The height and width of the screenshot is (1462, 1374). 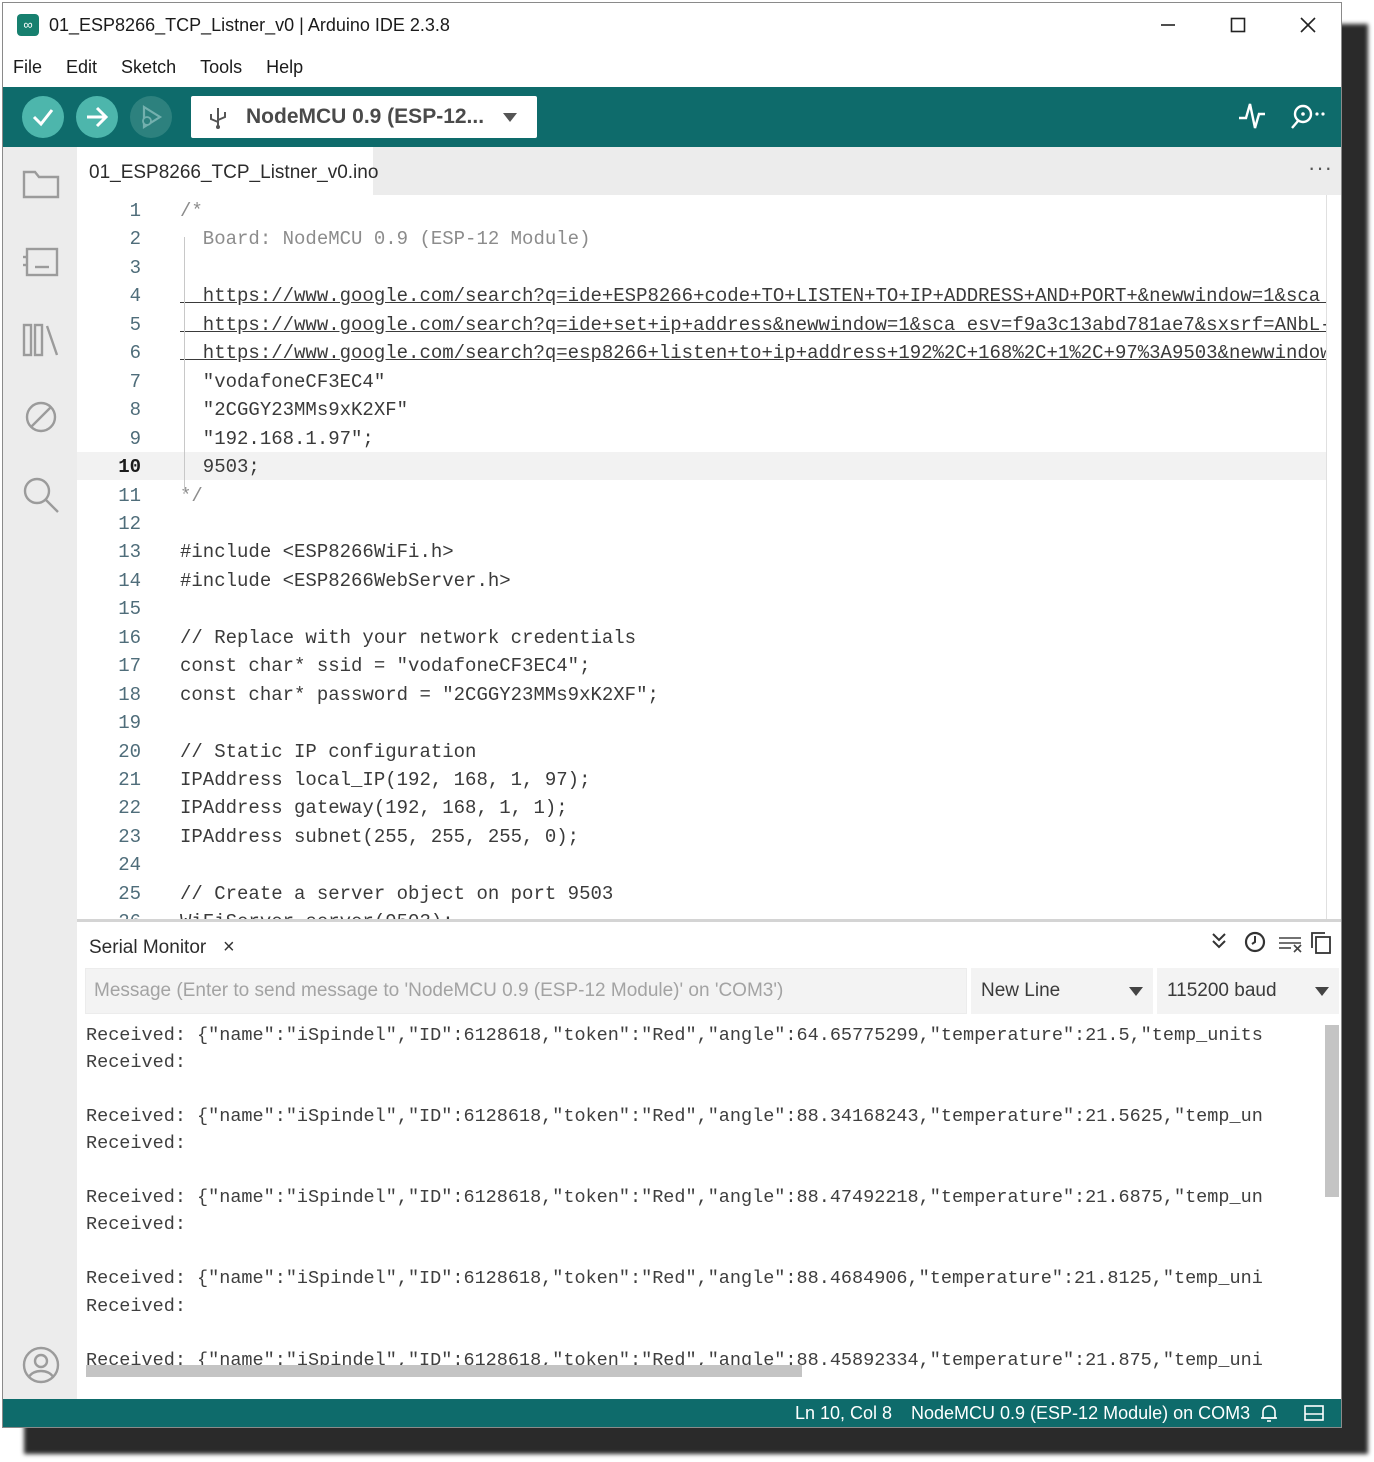 I want to click on cursor-position: Ln 10, Col 8, so click(x=843, y=1413).